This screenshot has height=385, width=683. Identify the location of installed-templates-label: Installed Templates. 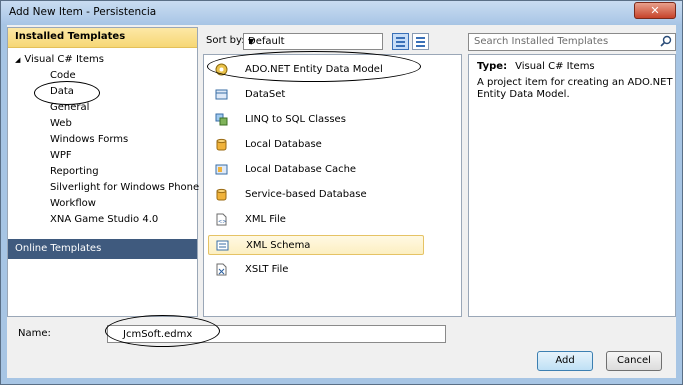
(70, 36).